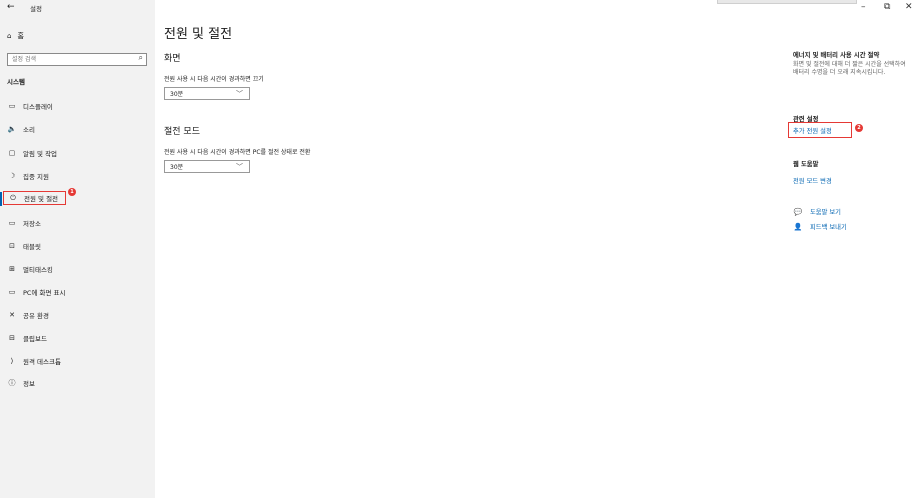 This screenshot has width=920, height=498. Describe the element at coordinates (76, 153) in the screenshot. I see `sidebar-item-notifications: ▢ 알림 및 작업` at that location.